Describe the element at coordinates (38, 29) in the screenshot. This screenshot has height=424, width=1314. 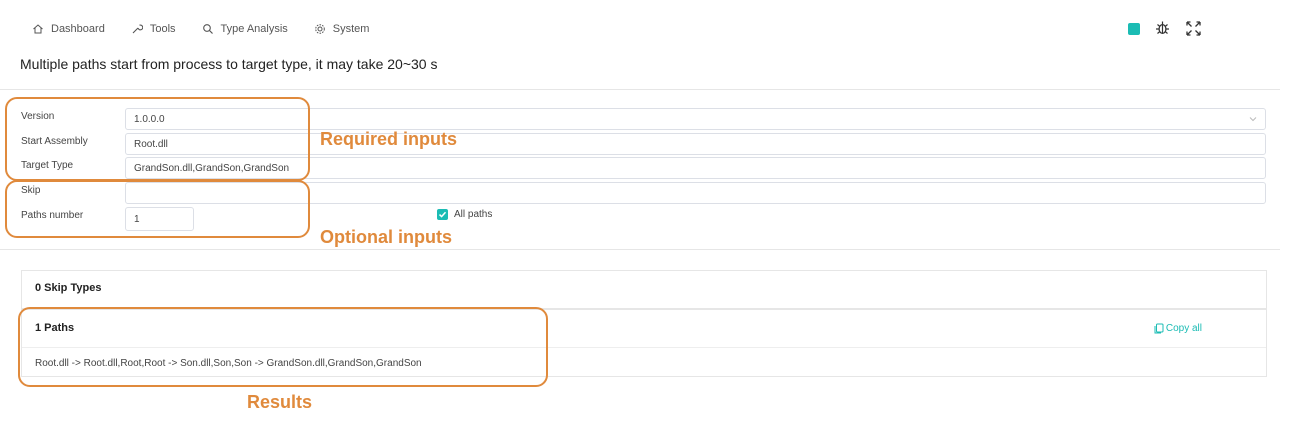
I see `home-icon` at that location.